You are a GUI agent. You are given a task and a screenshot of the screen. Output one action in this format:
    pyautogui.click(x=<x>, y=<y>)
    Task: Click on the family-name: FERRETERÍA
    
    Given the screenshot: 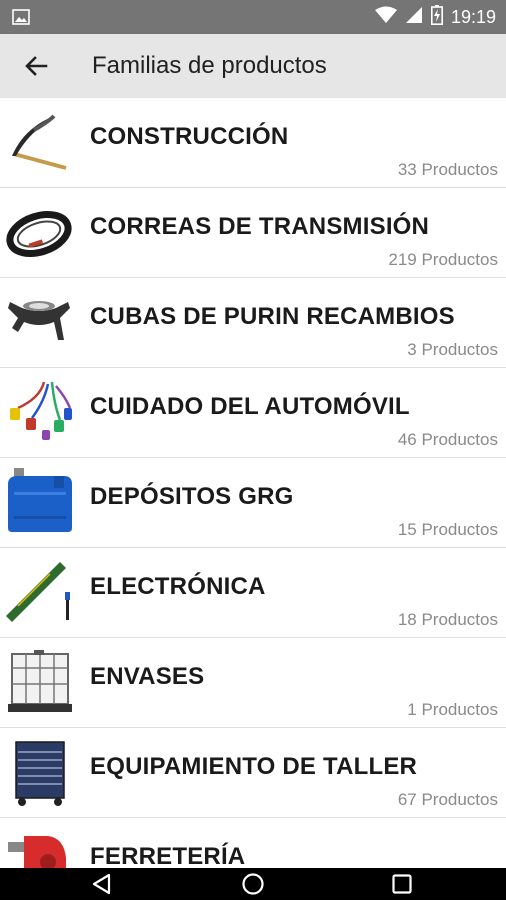 What is the action you would take?
    pyautogui.click(x=168, y=855)
    